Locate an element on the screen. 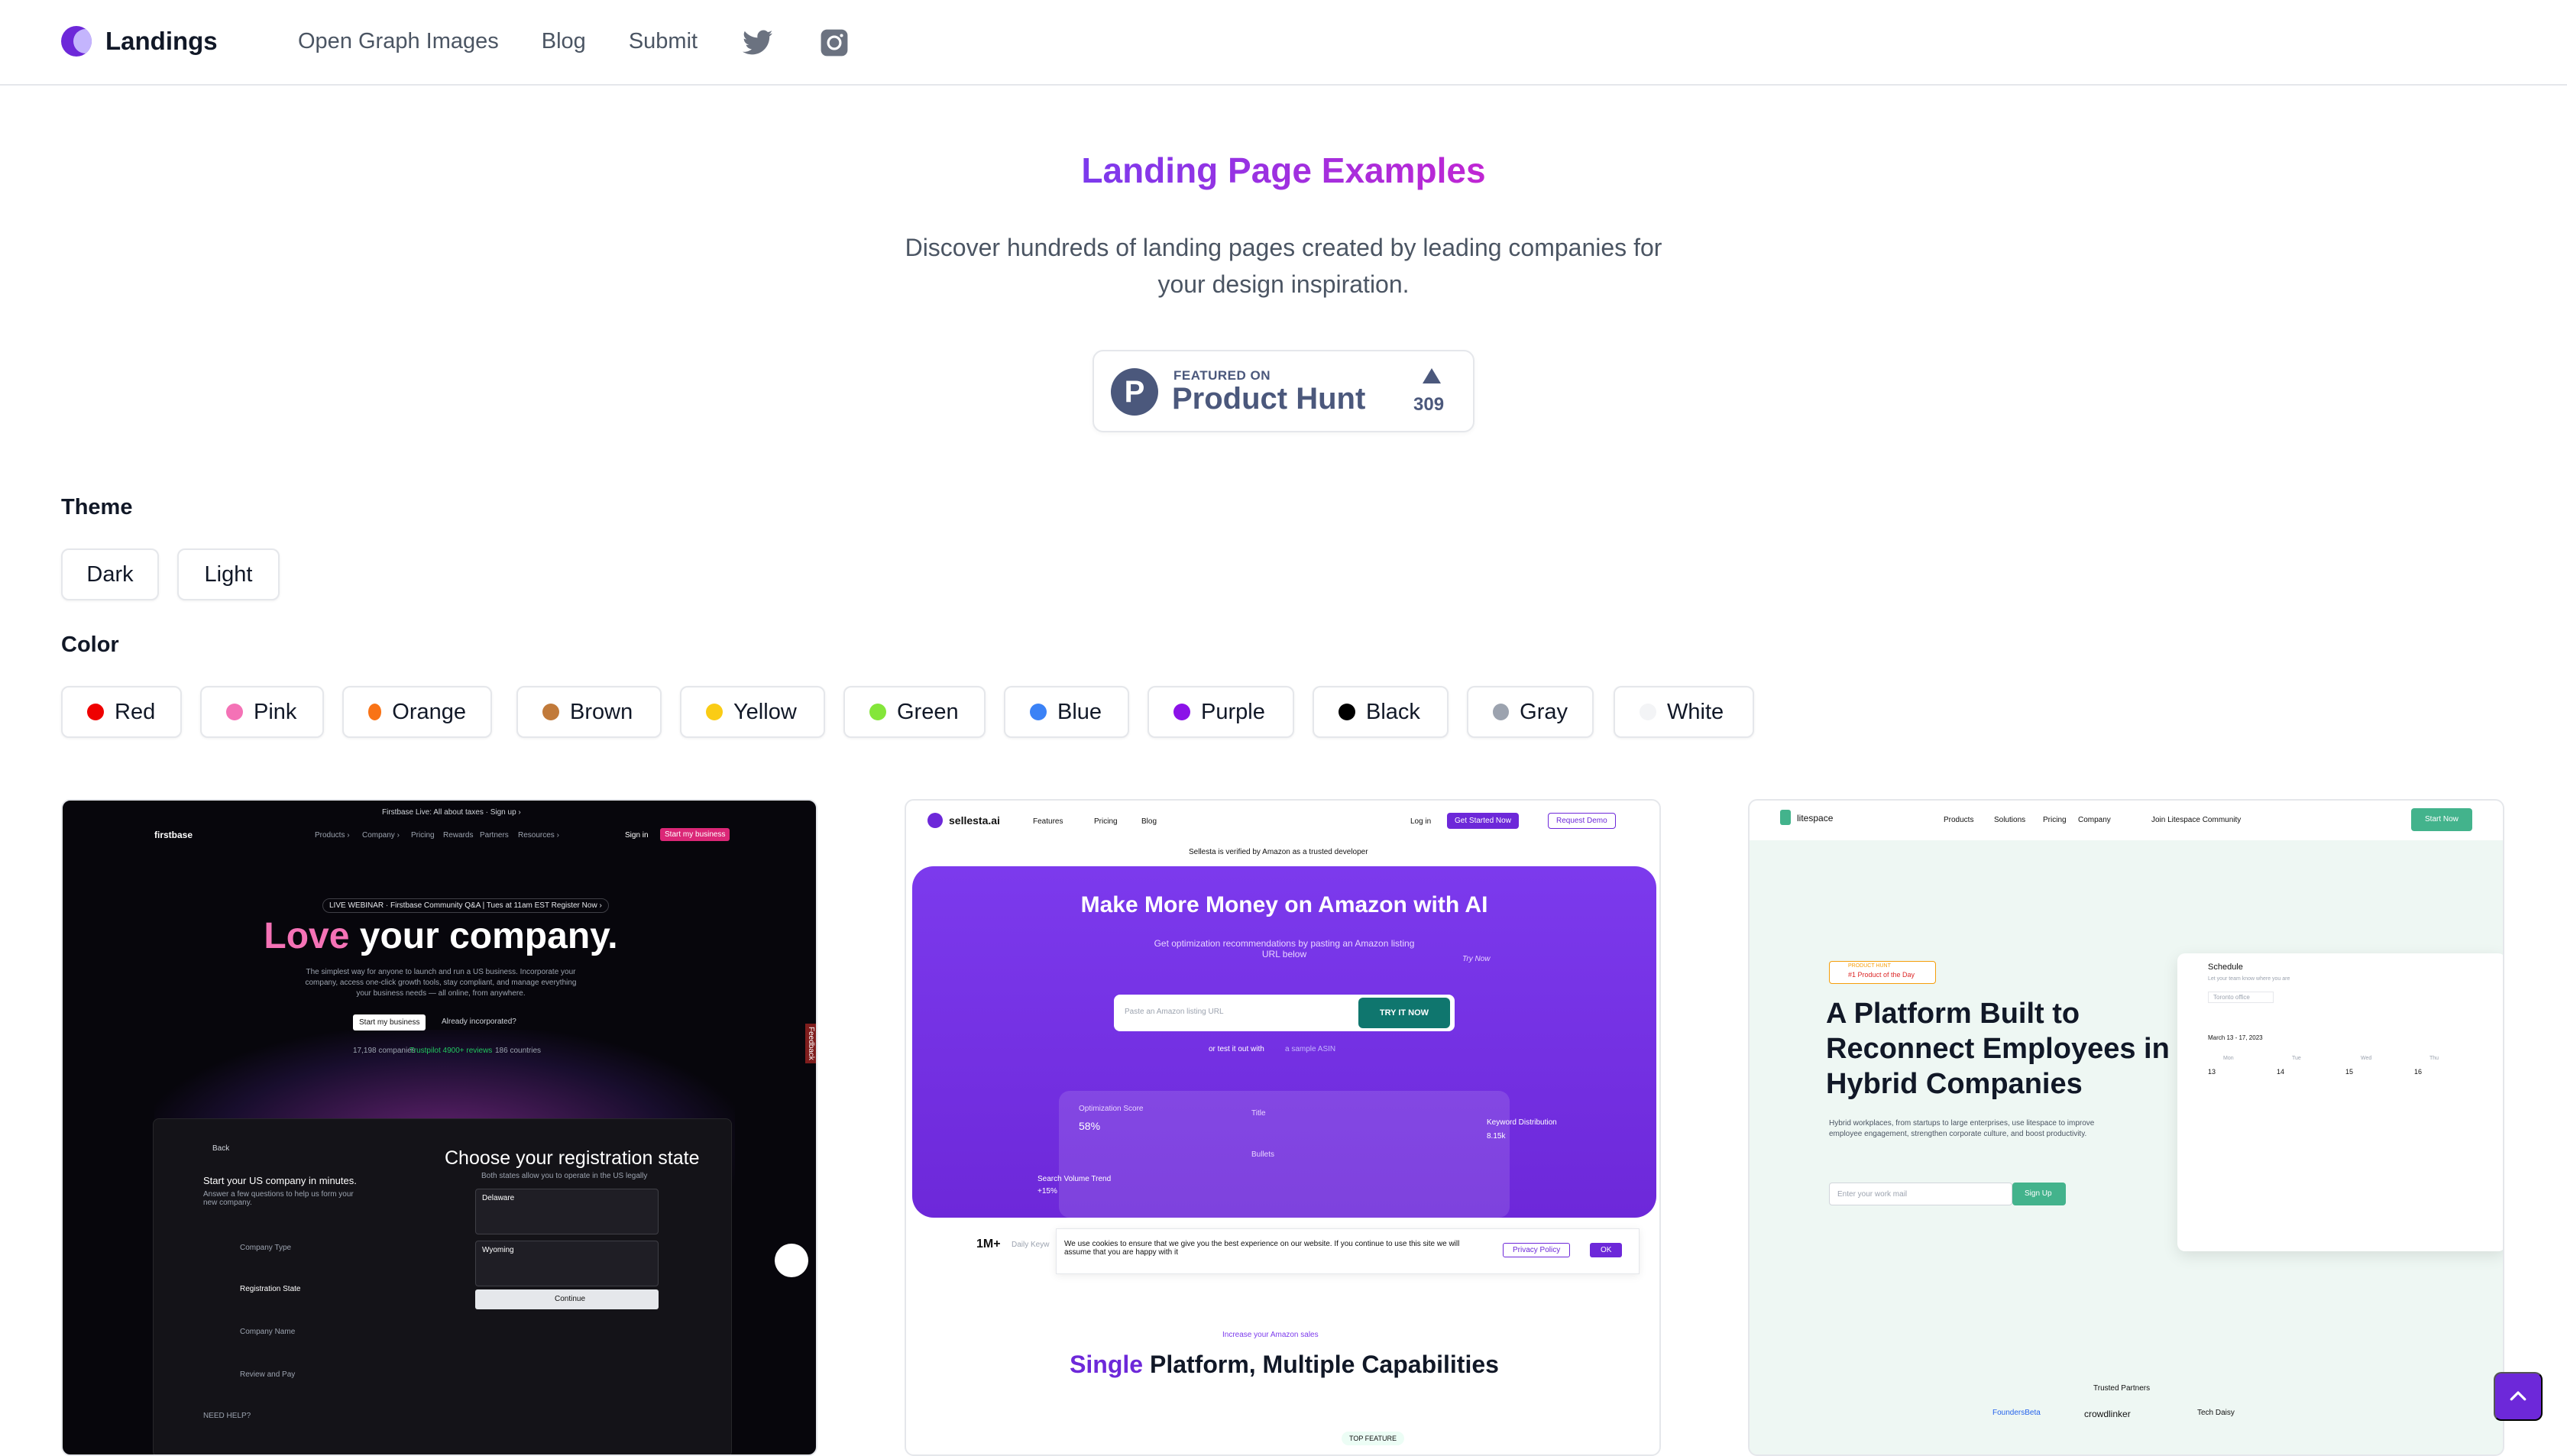  chip-label: Dark is located at coordinates (110, 574).